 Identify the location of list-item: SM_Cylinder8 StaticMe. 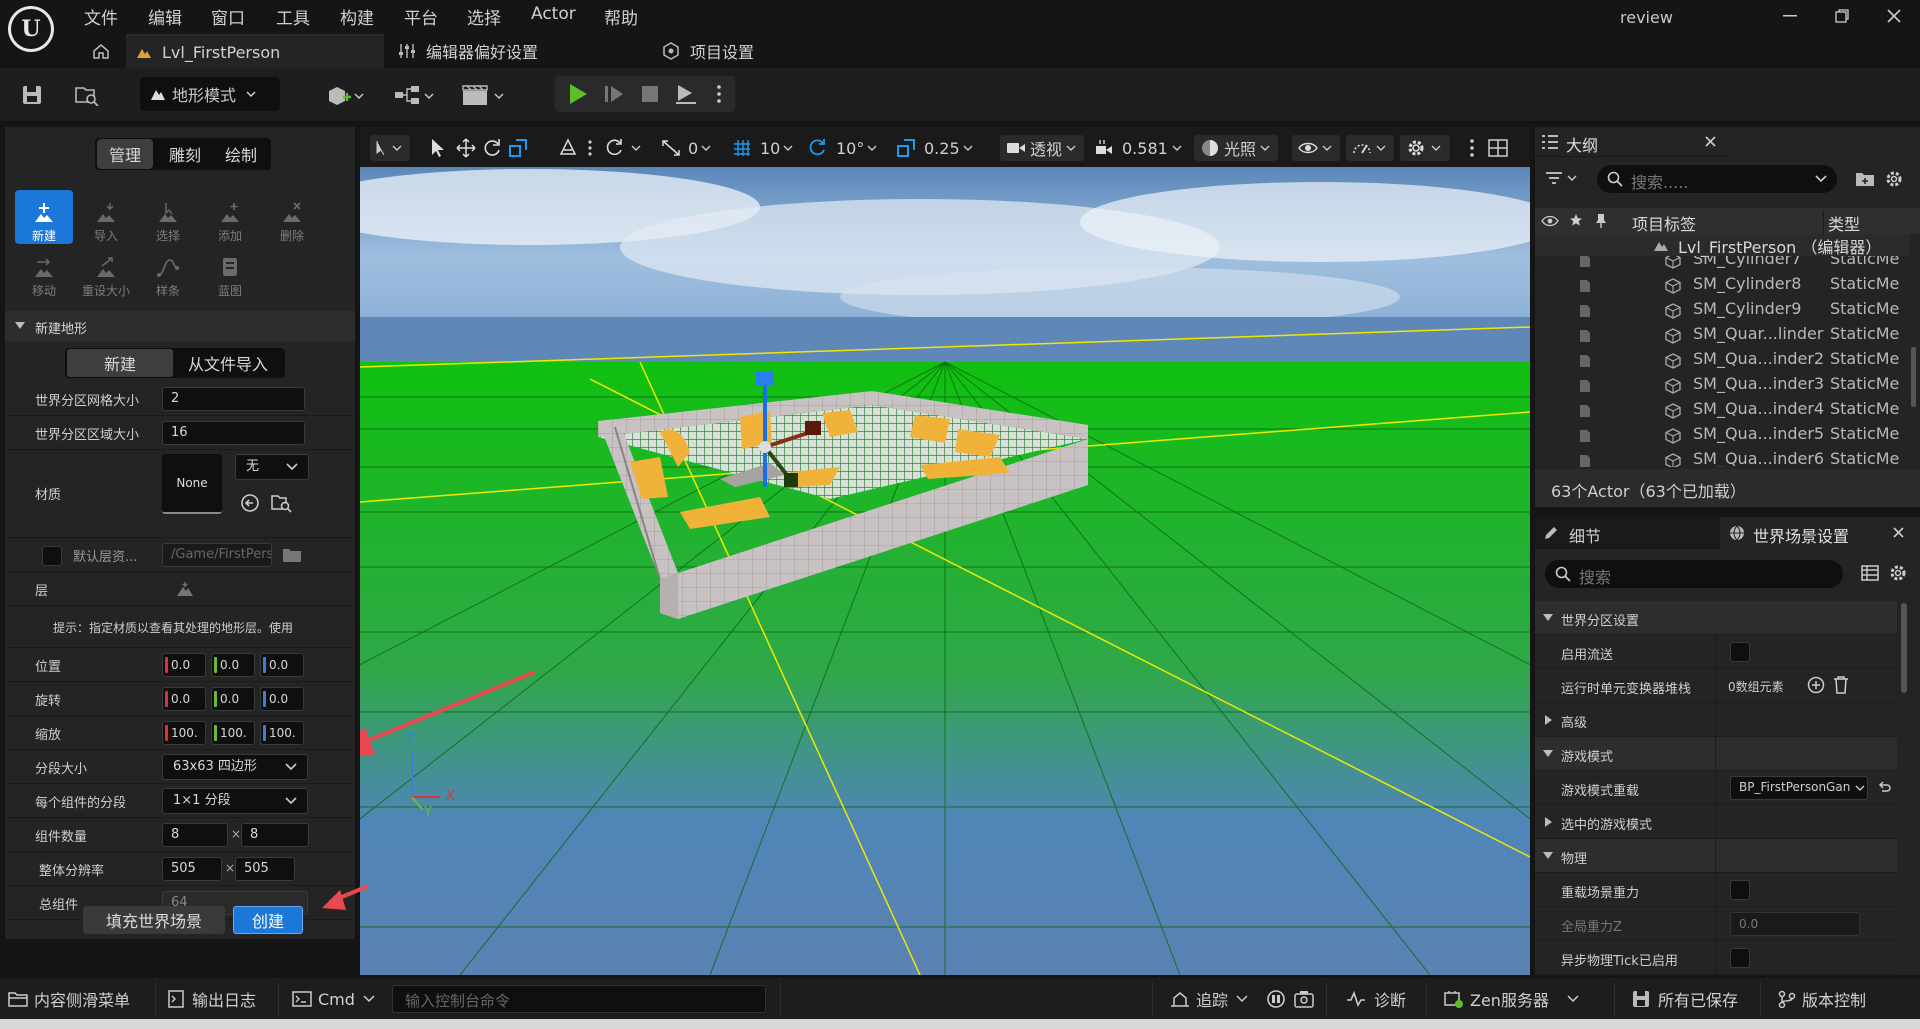
(1722, 285).